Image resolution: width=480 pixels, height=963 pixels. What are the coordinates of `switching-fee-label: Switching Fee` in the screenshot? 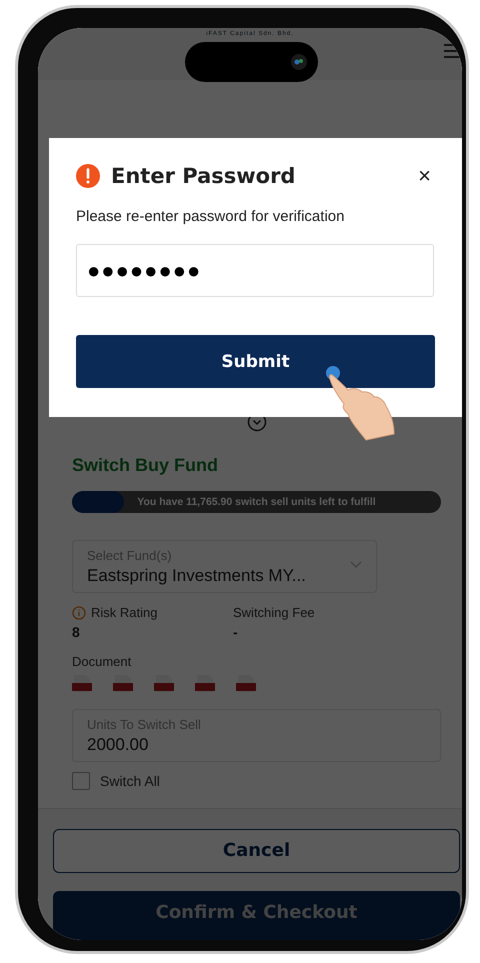 It's located at (274, 612).